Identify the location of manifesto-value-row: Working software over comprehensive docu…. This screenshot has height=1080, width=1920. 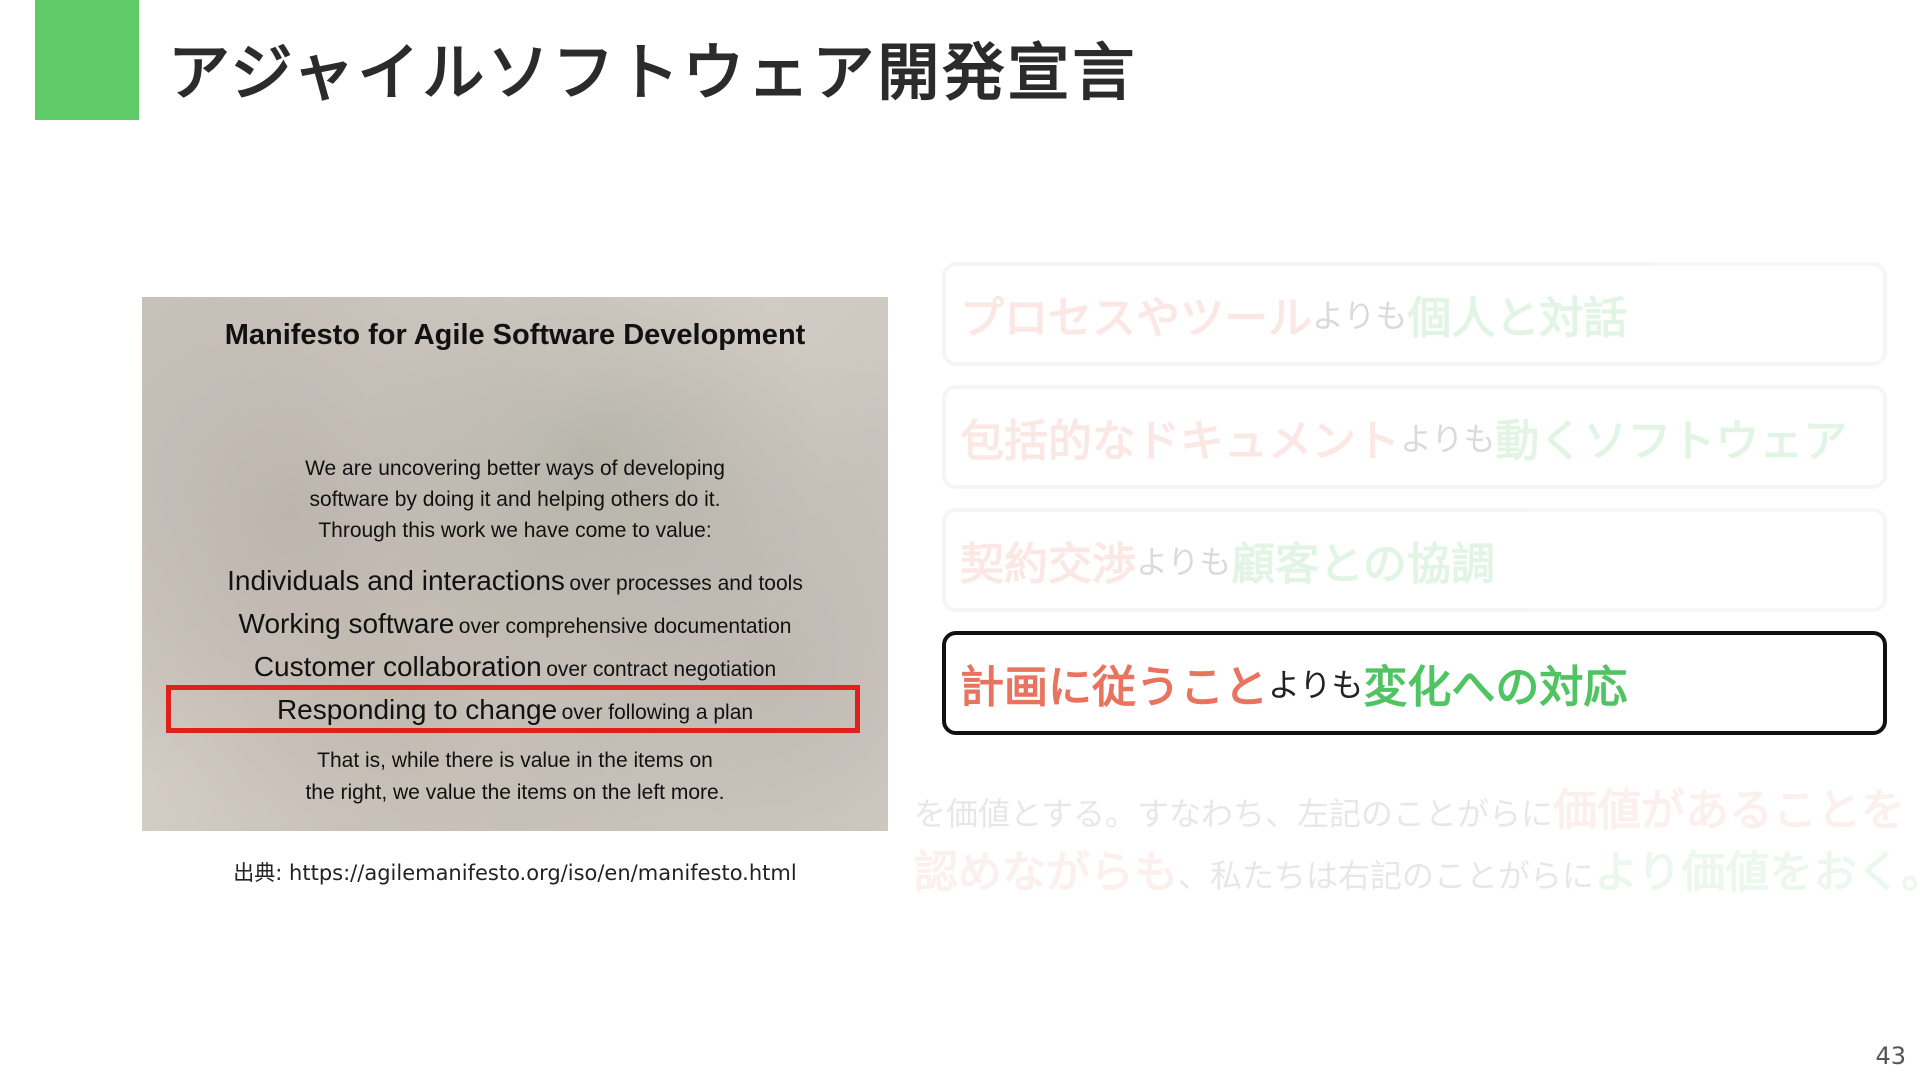
(515, 623).